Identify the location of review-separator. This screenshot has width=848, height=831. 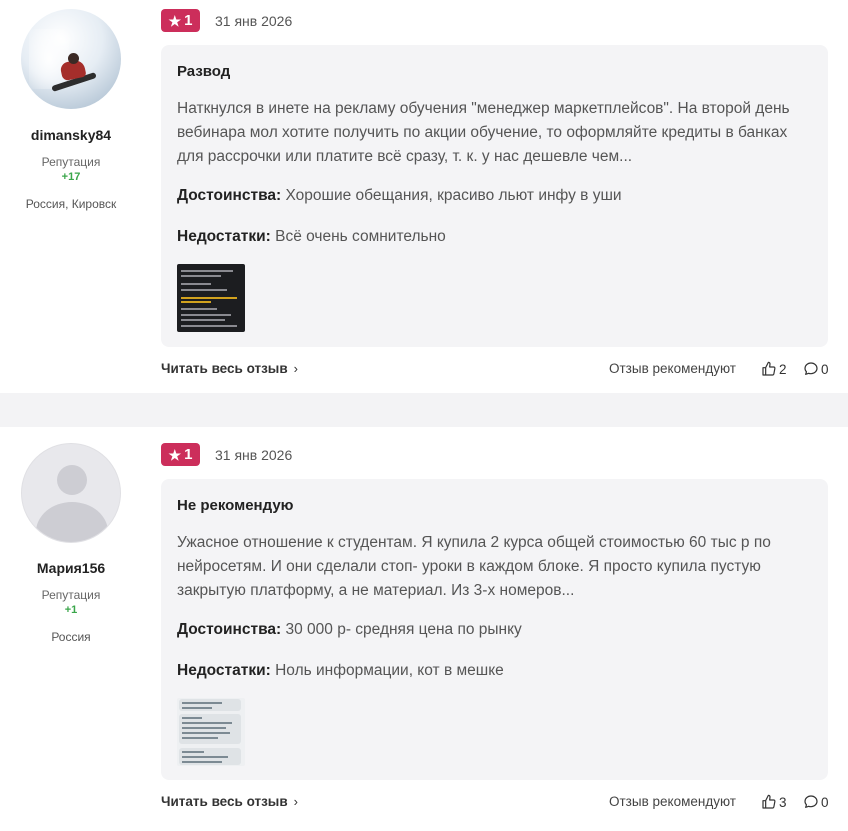
(424, 410).